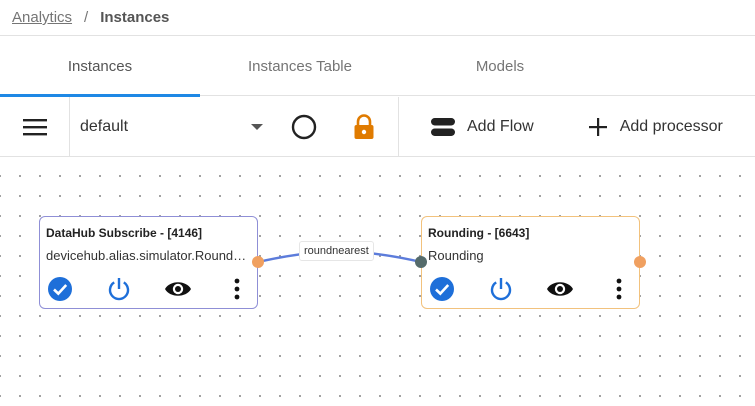 This screenshot has height=406, width=755. I want to click on node-title: DataHub Subscribe - [4146], so click(124, 233).